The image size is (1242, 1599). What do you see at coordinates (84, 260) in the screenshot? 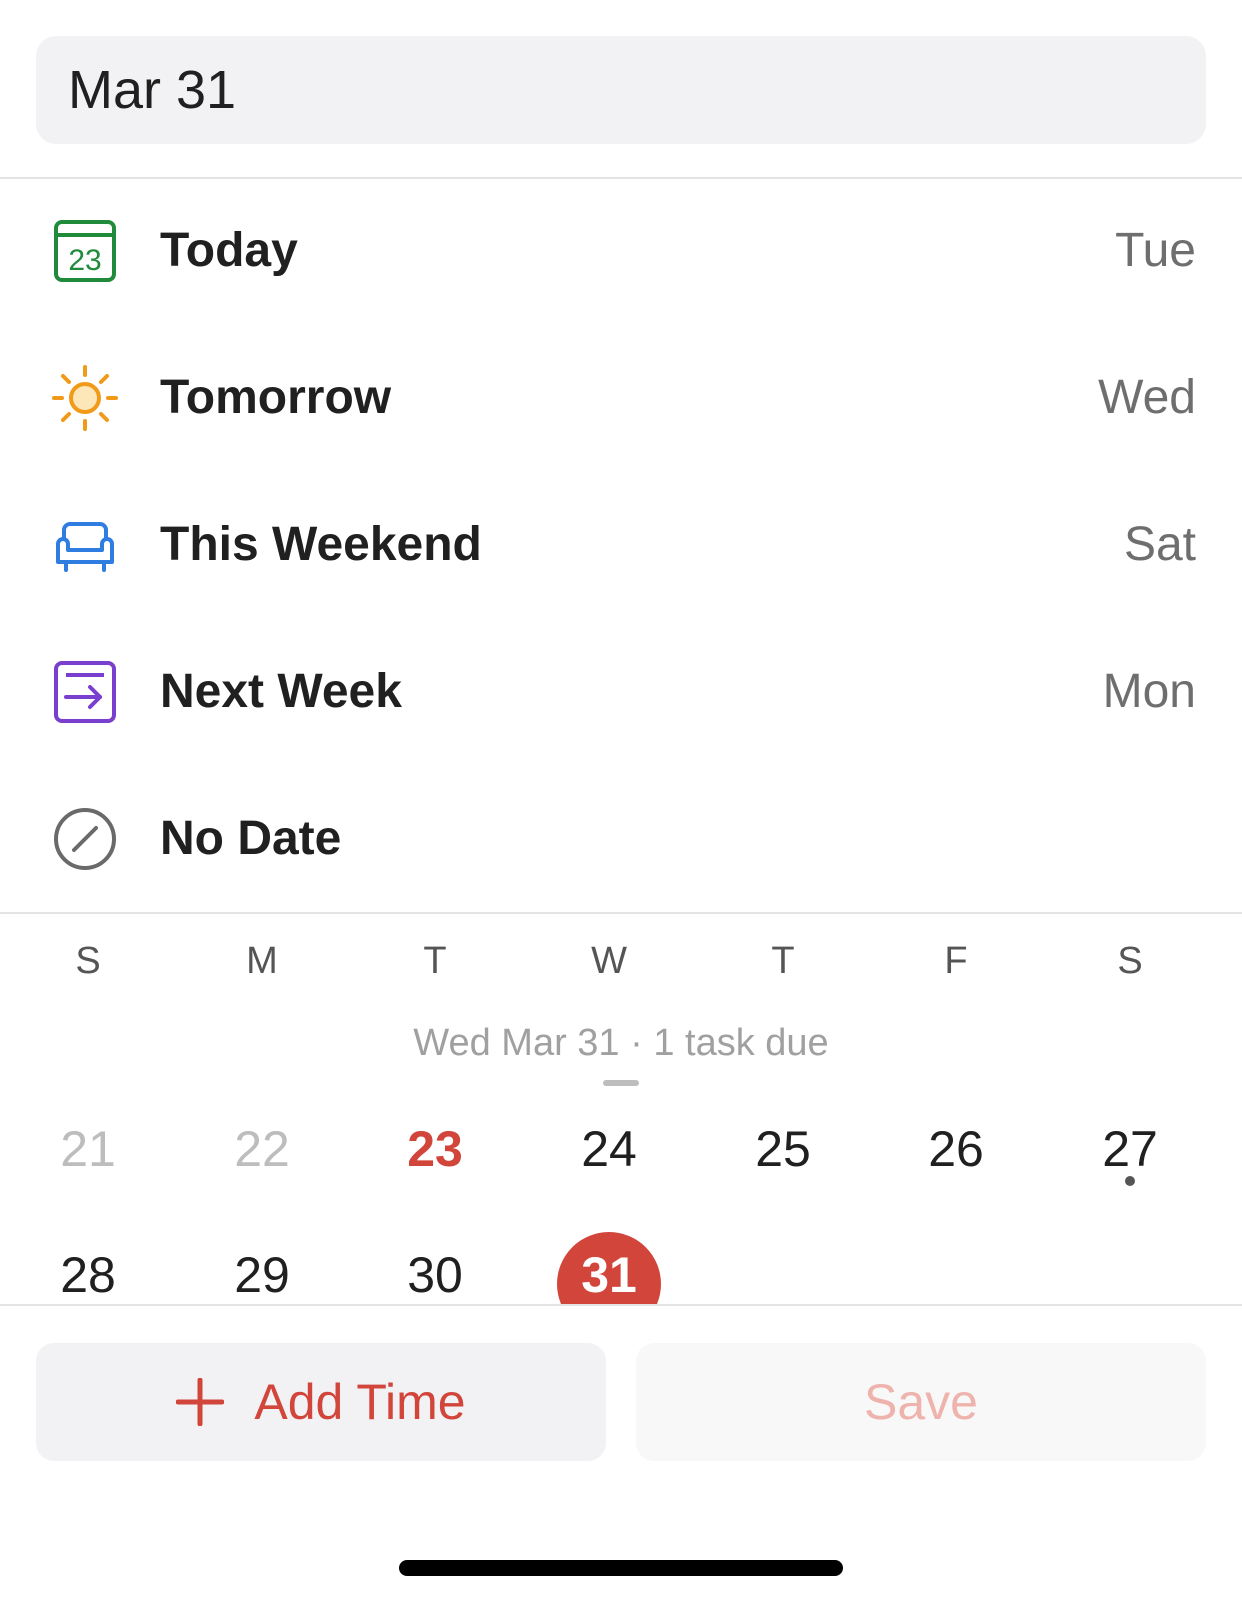
I see `calendar-today-icon-number: 23` at bounding box center [84, 260].